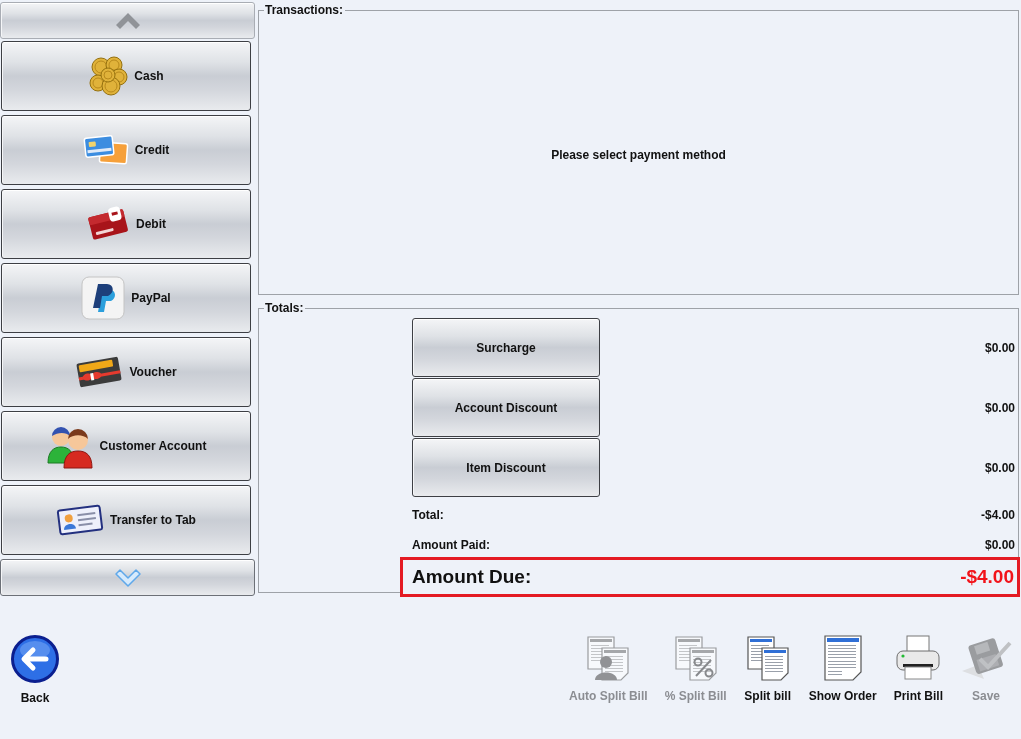  What do you see at coordinates (506, 407) in the screenshot?
I see `adjustment-button: Account Discount` at bounding box center [506, 407].